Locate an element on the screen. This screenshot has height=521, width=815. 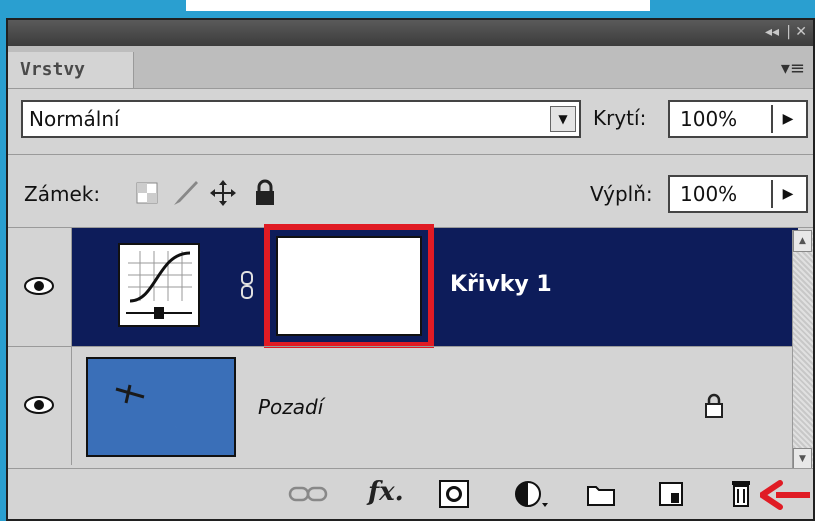
opacity-field: 100% ▶ is located at coordinates (738, 119).